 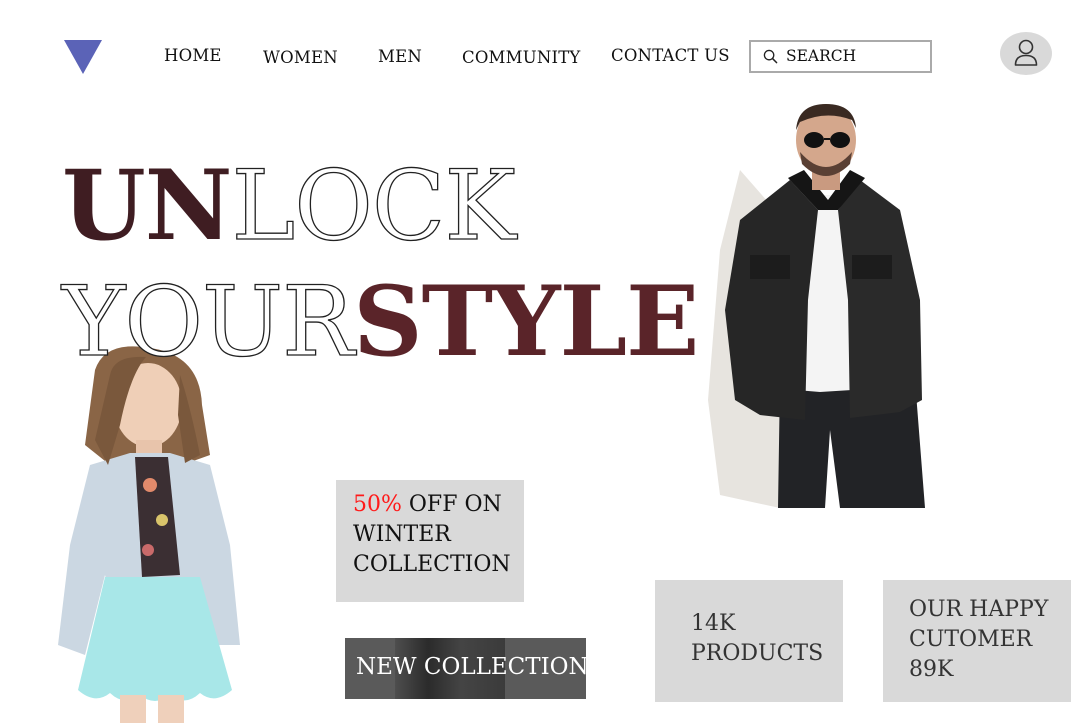 I want to click on hero-headline-line2: YOURSTYLE, so click(x=380, y=321).